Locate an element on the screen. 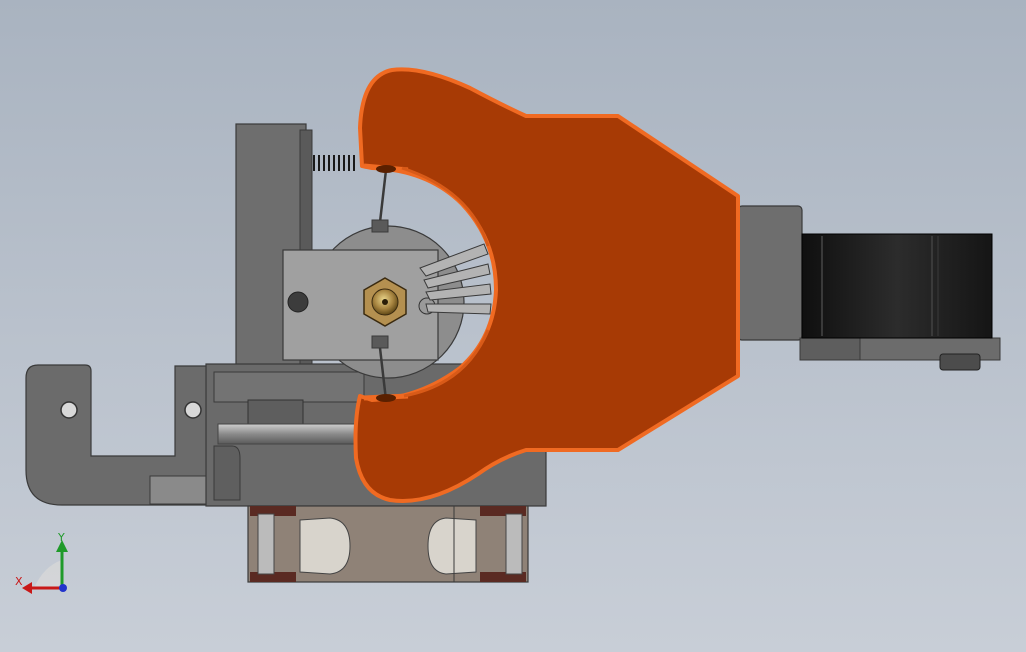 This screenshot has width=1026, height=652. guide-rod is located at coordinates (293, 434).